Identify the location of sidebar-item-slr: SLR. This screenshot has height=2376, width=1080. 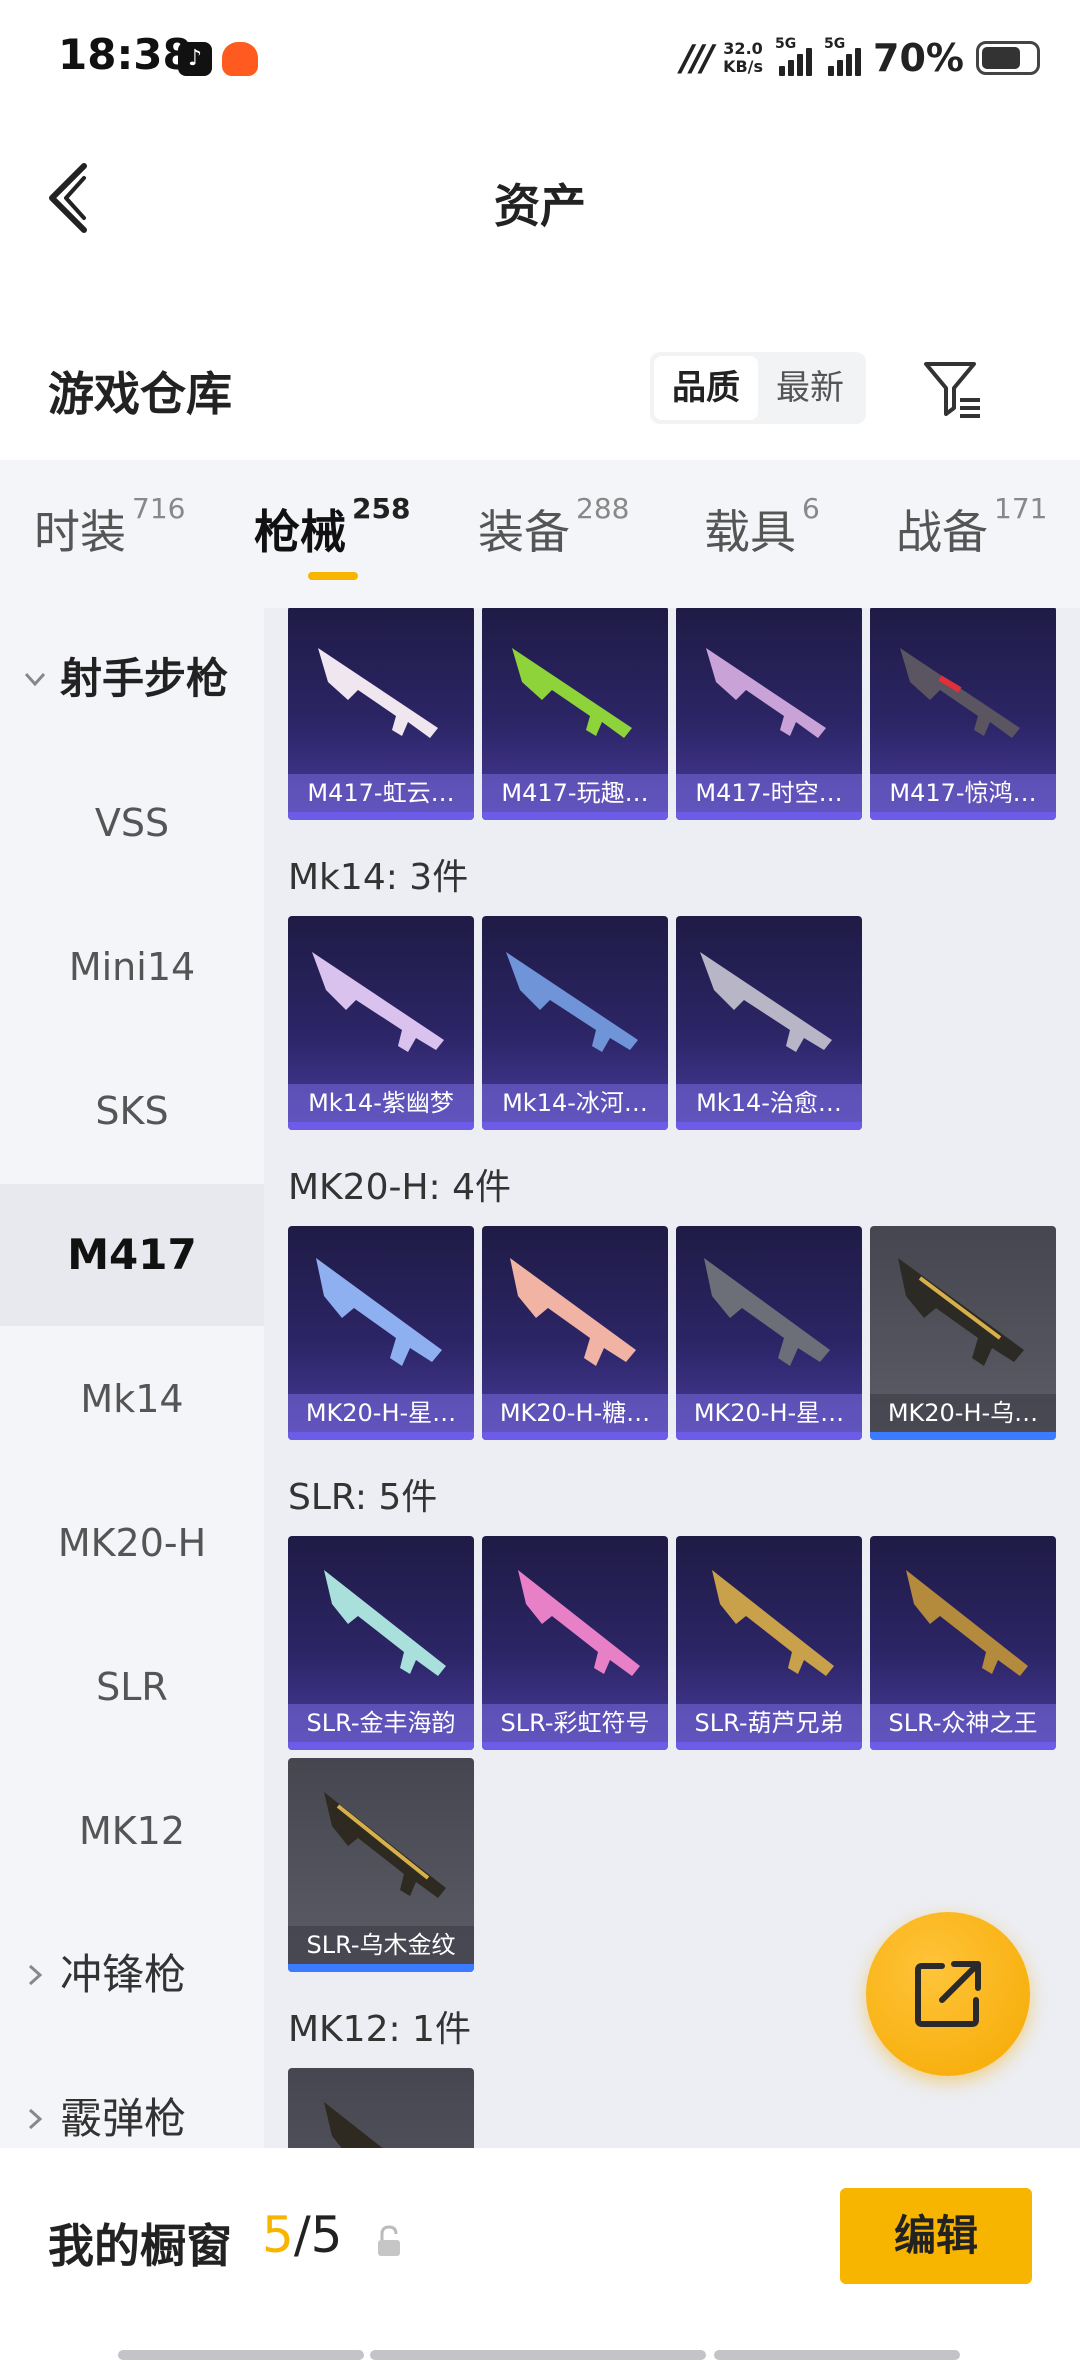
(132, 1687).